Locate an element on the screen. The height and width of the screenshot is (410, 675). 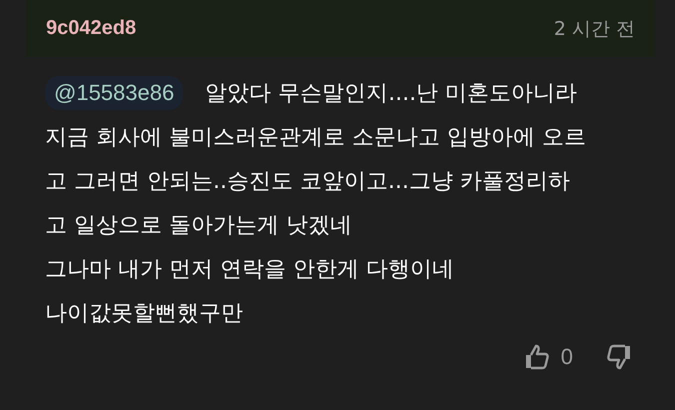
comment-text: 지금 회사에 불미스러운관계로 소문나고 입방아에 오르 is located at coordinates (315, 138).